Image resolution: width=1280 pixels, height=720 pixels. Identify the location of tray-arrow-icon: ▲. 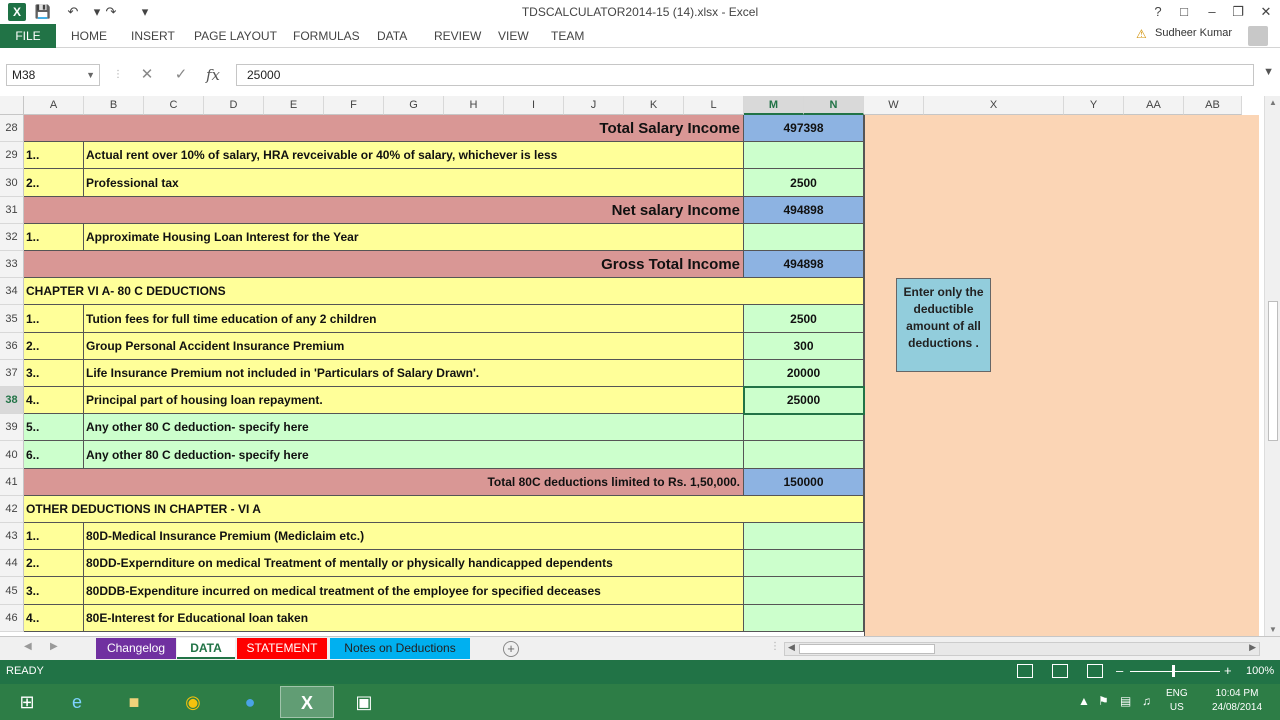
(1084, 701).